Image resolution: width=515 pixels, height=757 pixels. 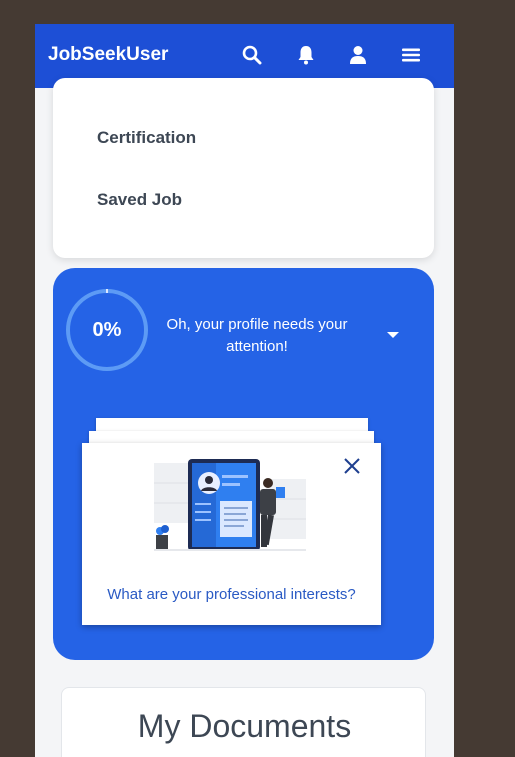 I want to click on resume-illustration, so click(x=230, y=505).